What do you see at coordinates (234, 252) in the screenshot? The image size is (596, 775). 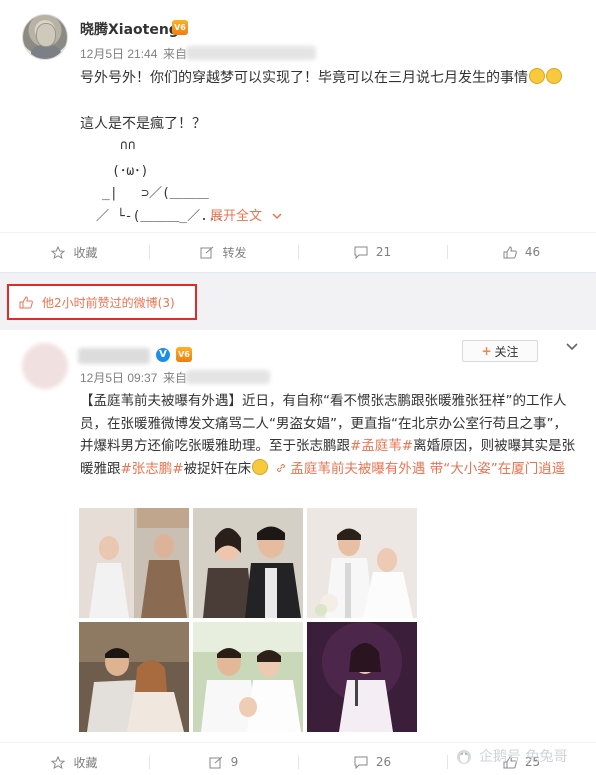 I see `repost-label: 转发` at bounding box center [234, 252].